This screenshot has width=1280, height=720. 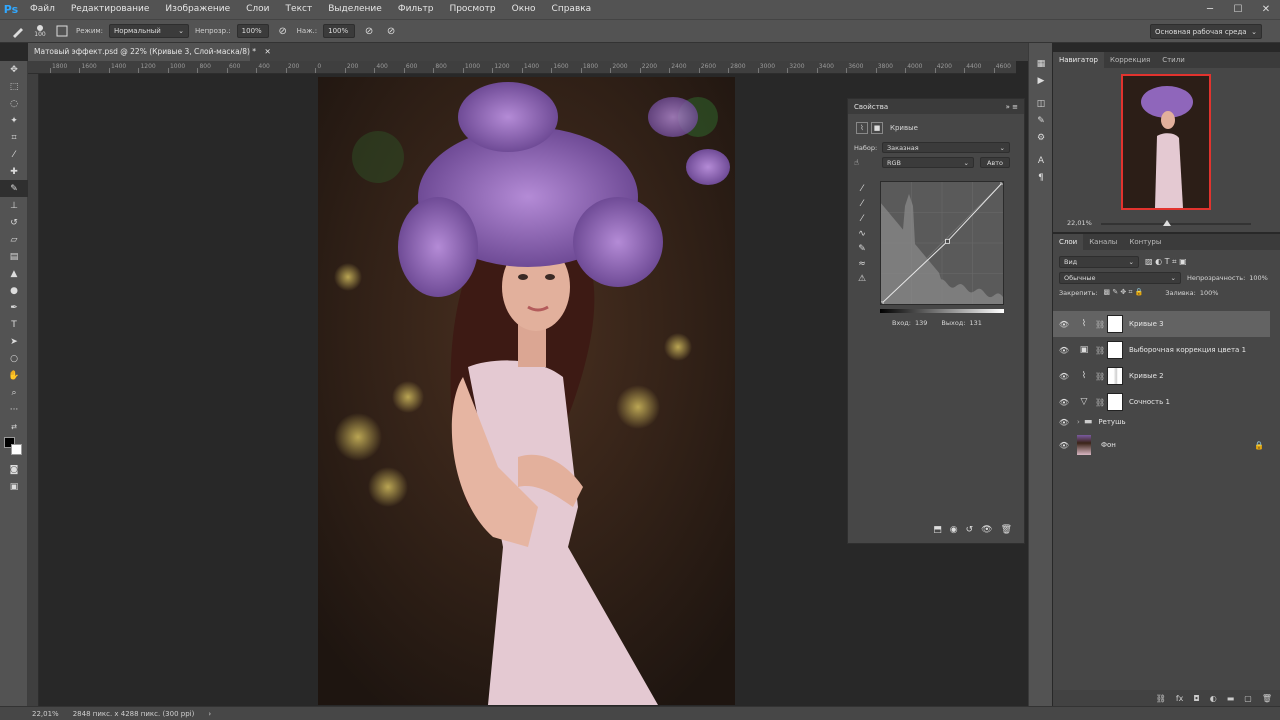 I want to click on opacity-field: 100%, so click(x=252, y=31).